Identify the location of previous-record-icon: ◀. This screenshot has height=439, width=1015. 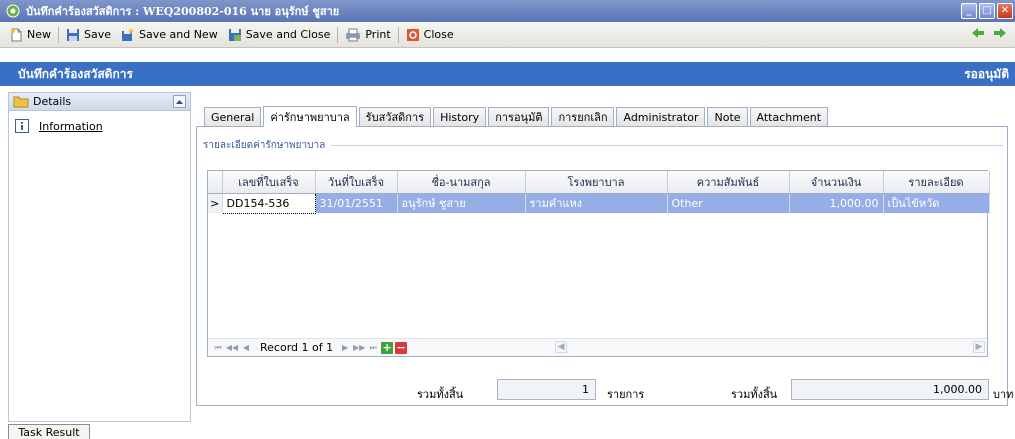
(246, 348).